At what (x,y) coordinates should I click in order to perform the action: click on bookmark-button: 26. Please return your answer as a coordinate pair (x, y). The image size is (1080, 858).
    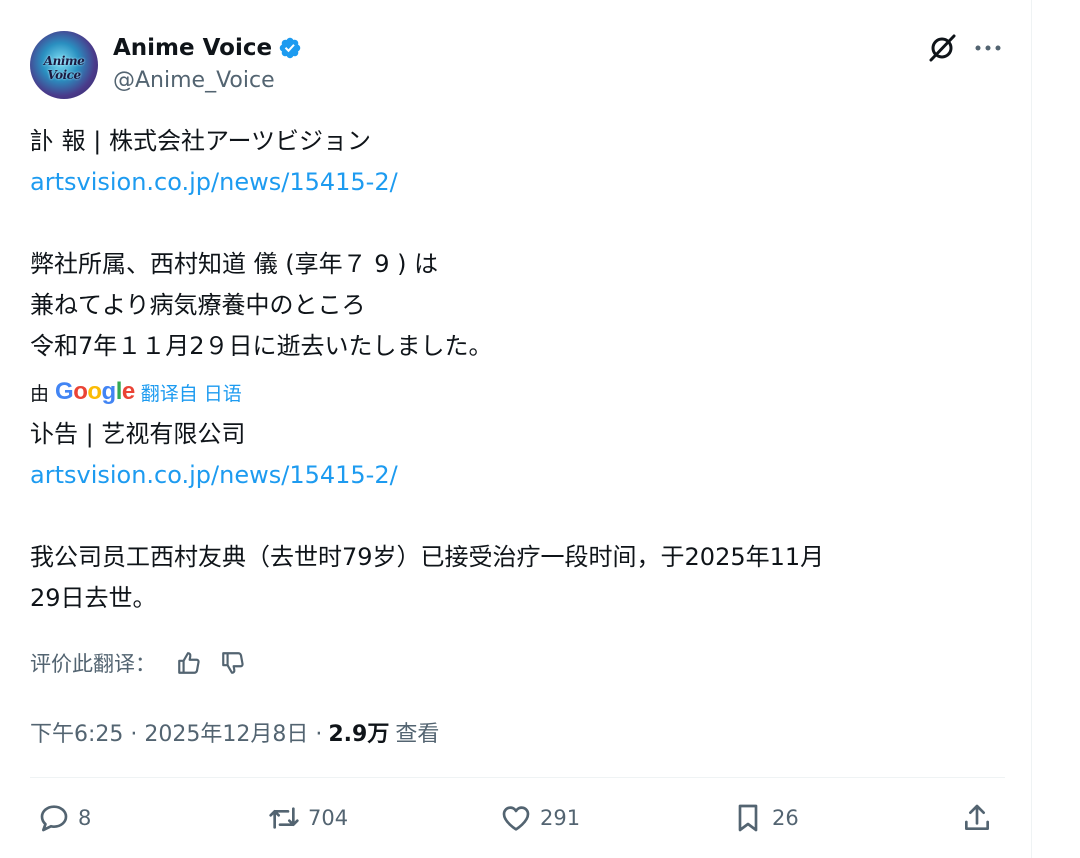
    Looking at the image, I should click on (765, 818).